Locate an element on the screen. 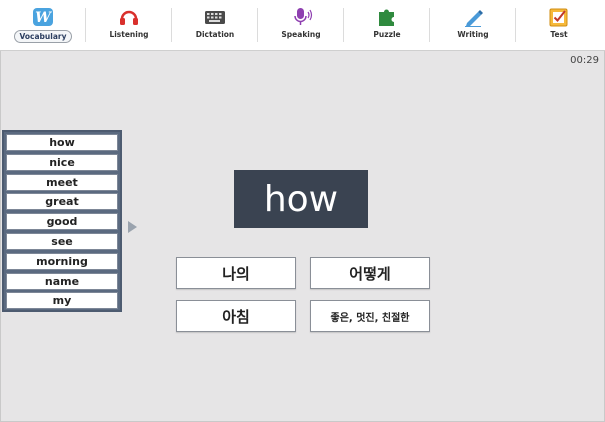  word-list-item: good is located at coordinates (62, 222).